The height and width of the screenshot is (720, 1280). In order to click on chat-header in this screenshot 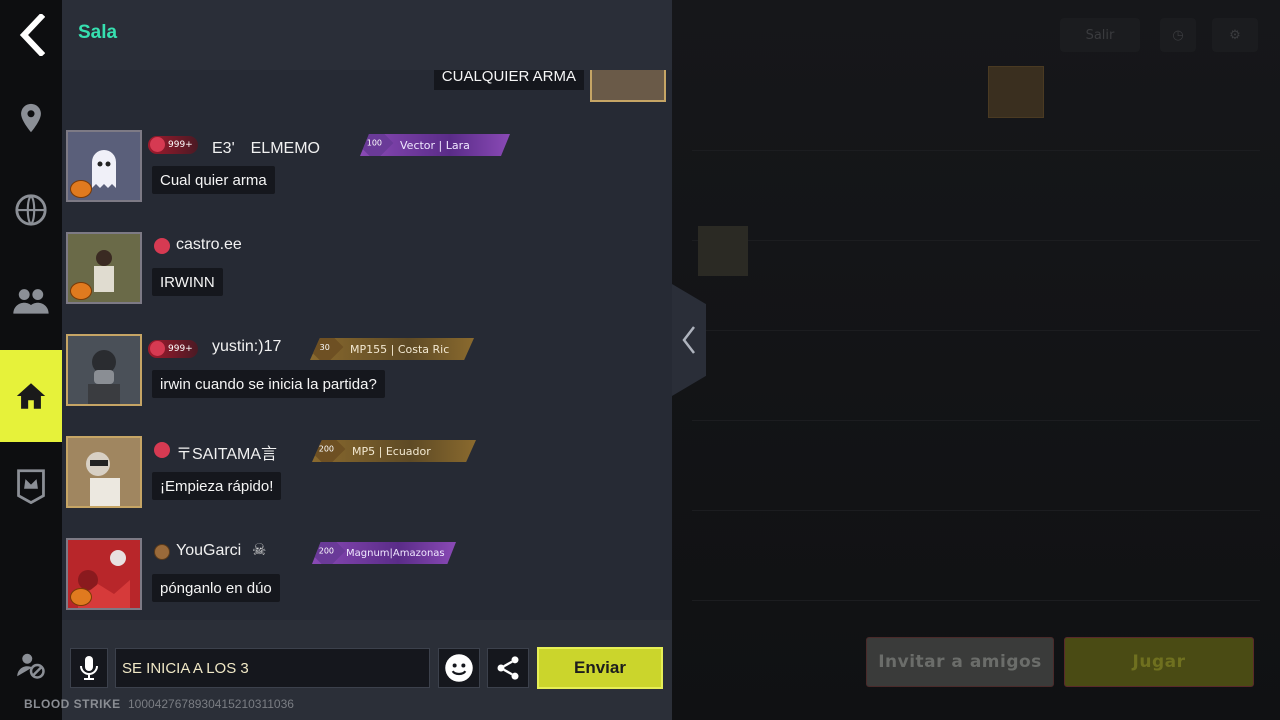, I will do `click(367, 35)`.